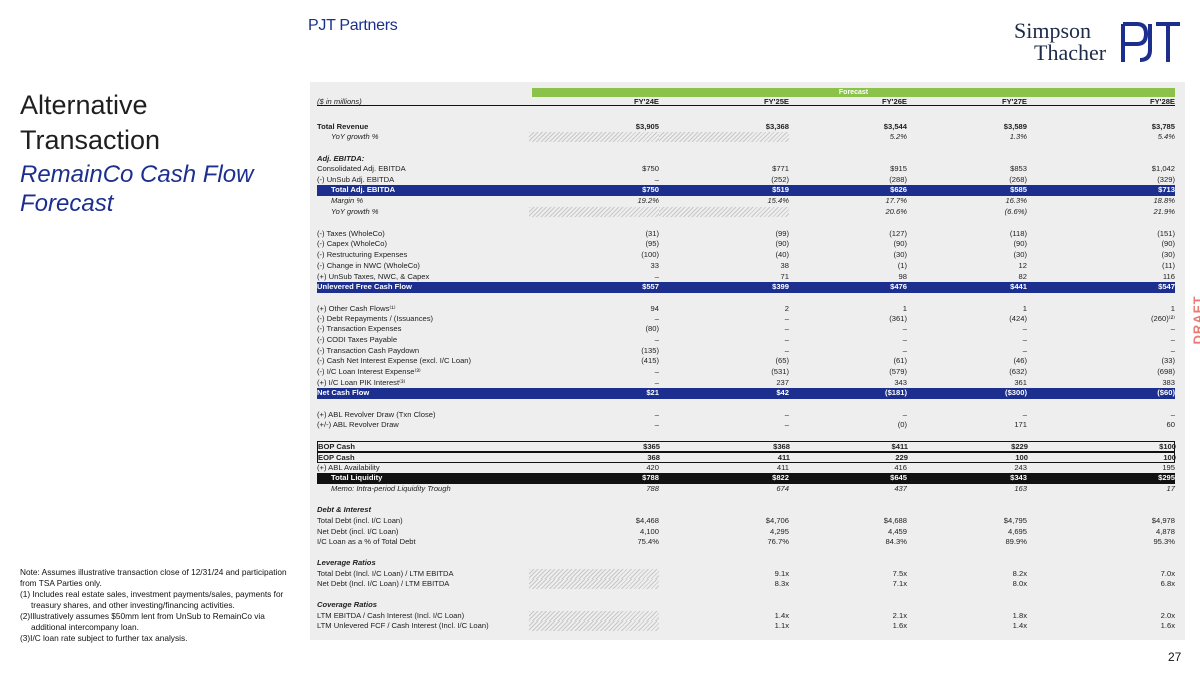 This screenshot has width=1200, height=675. What do you see at coordinates (343, 392) in the screenshot?
I see `row-label: Net Cash Flow` at bounding box center [343, 392].